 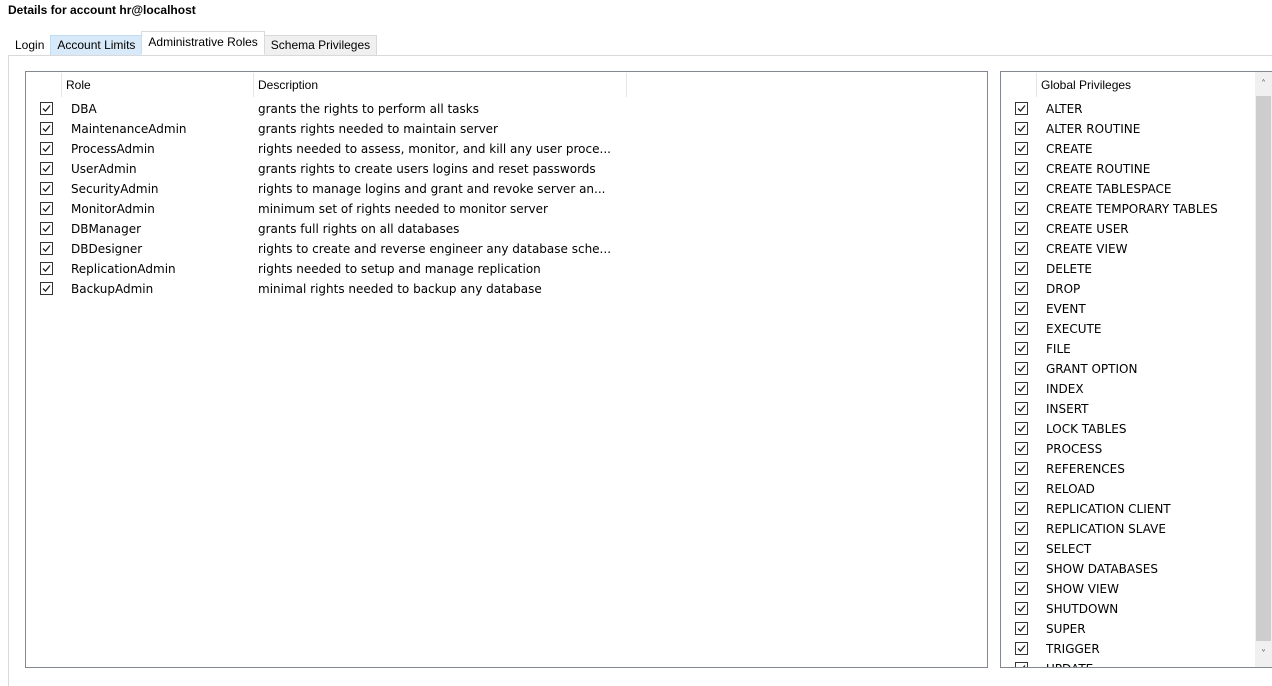 I want to click on tab-schema-privileges: Schema Privileges, so click(x=320, y=45).